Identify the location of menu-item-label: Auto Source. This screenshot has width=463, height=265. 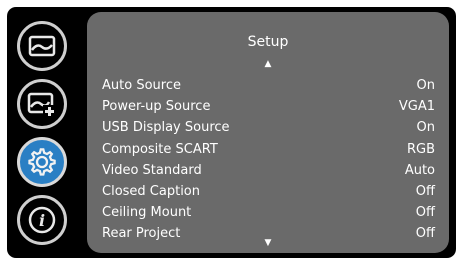
(141, 86).